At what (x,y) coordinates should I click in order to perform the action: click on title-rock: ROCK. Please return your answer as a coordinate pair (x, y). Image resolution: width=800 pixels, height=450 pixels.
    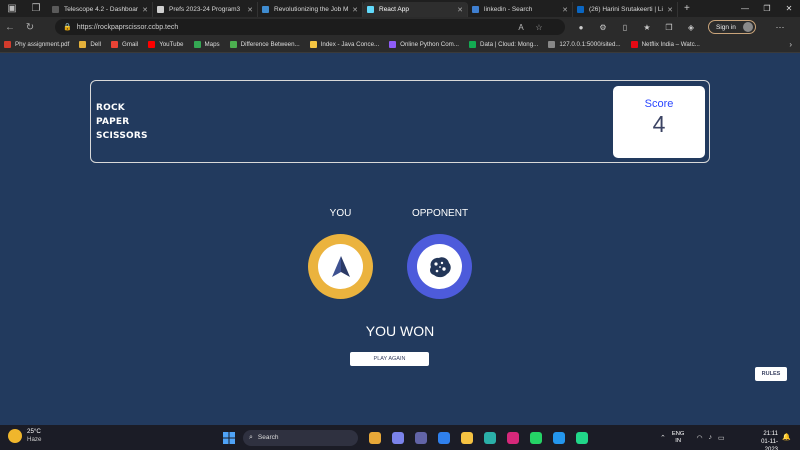
    Looking at the image, I should click on (110, 108).